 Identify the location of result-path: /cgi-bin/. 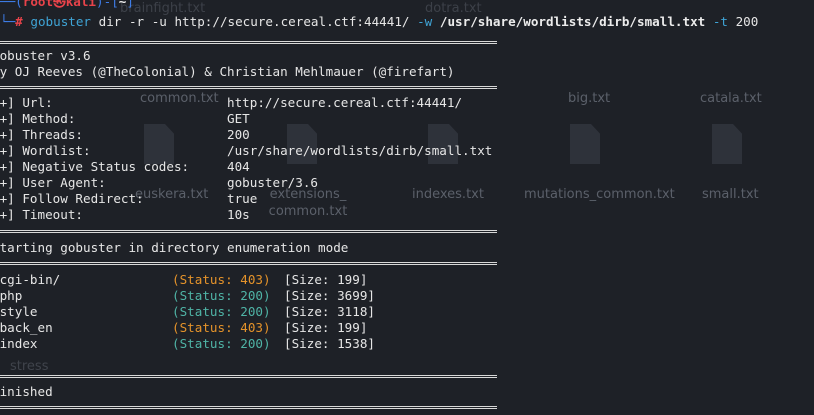
(30, 279).